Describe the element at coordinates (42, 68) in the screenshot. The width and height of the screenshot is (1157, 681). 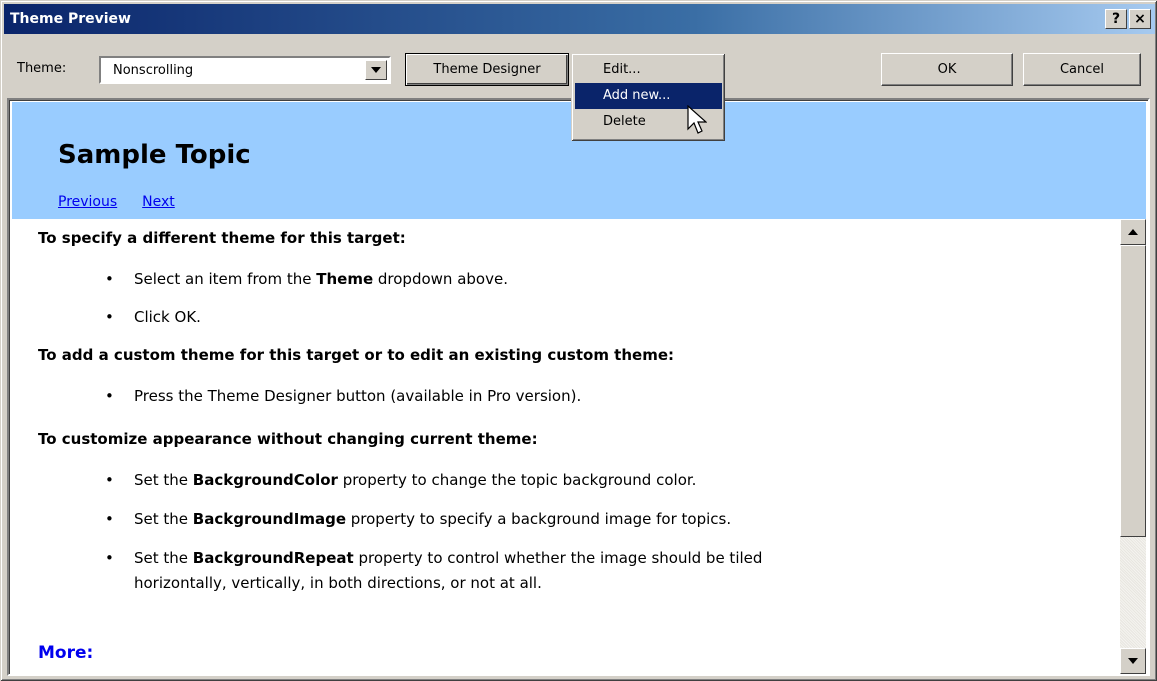
I see `theme-label: Theme:` at that location.